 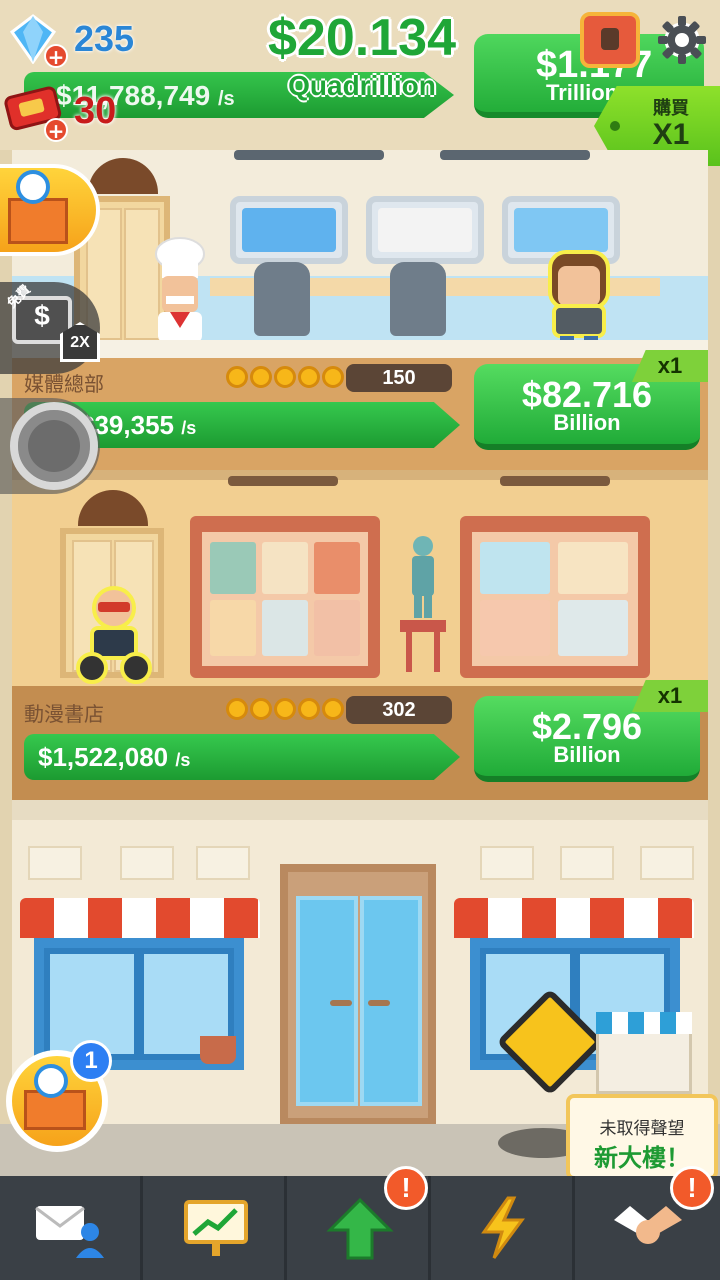 I want to click on mini-awning, so click(x=644, y=1023).